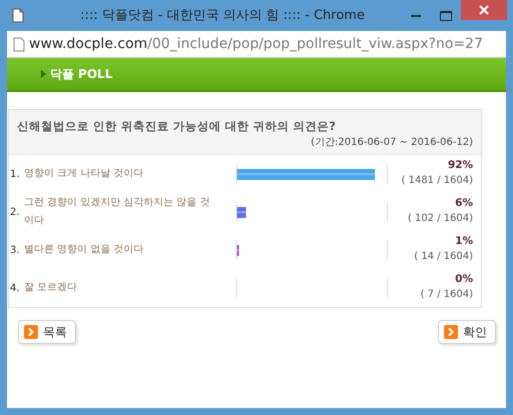  What do you see at coordinates (446, 15) in the screenshot?
I see `maximize-icon` at bounding box center [446, 15].